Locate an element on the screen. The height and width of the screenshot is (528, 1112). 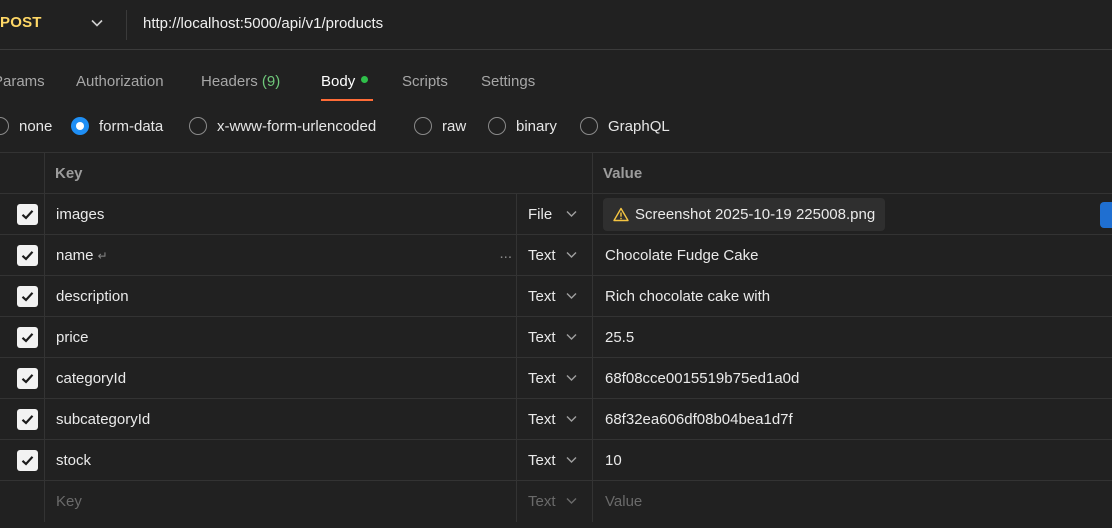
radio-label: GraphQL is located at coordinates (639, 126).